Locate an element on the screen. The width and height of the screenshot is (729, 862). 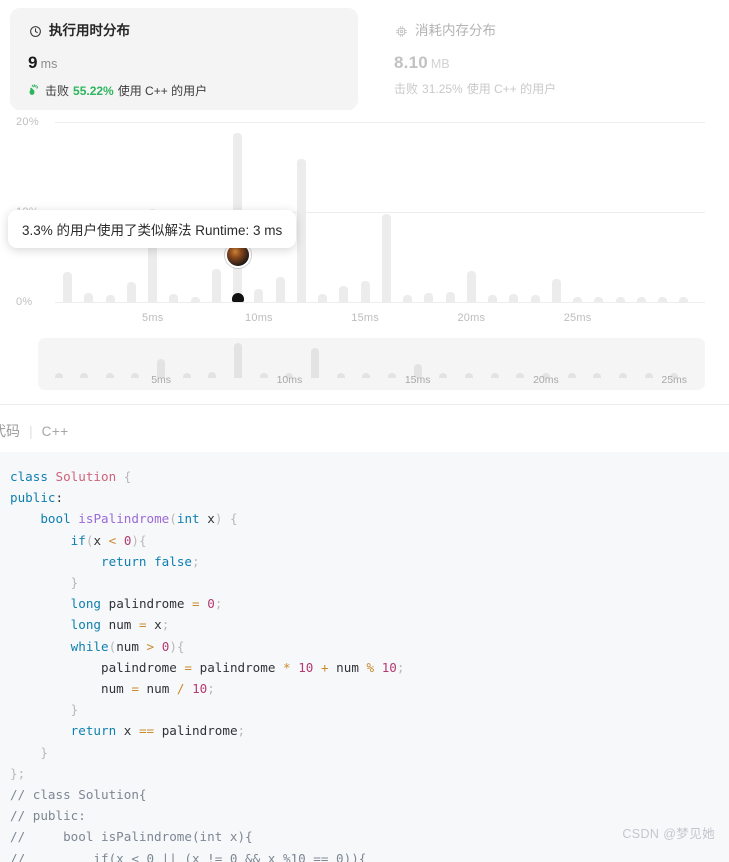
runtime-card-header: 执行用时分布 is located at coordinates (184, 31).